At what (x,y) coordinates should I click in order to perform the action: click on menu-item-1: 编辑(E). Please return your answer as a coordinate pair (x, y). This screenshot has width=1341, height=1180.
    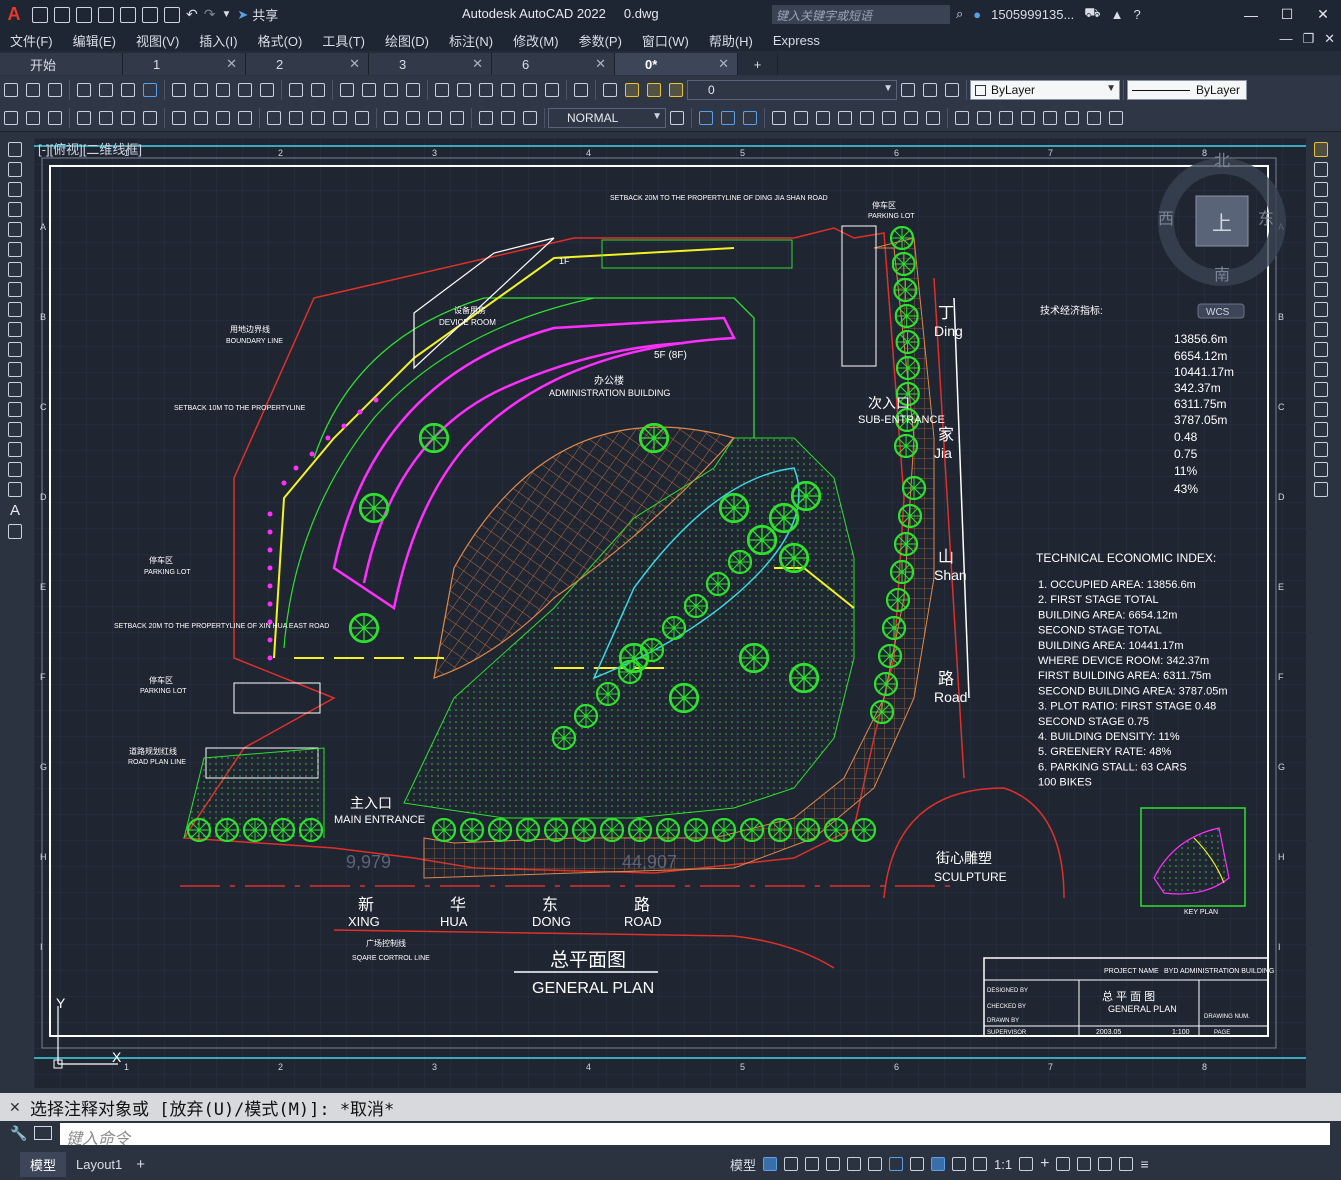
    Looking at the image, I should click on (94, 40).